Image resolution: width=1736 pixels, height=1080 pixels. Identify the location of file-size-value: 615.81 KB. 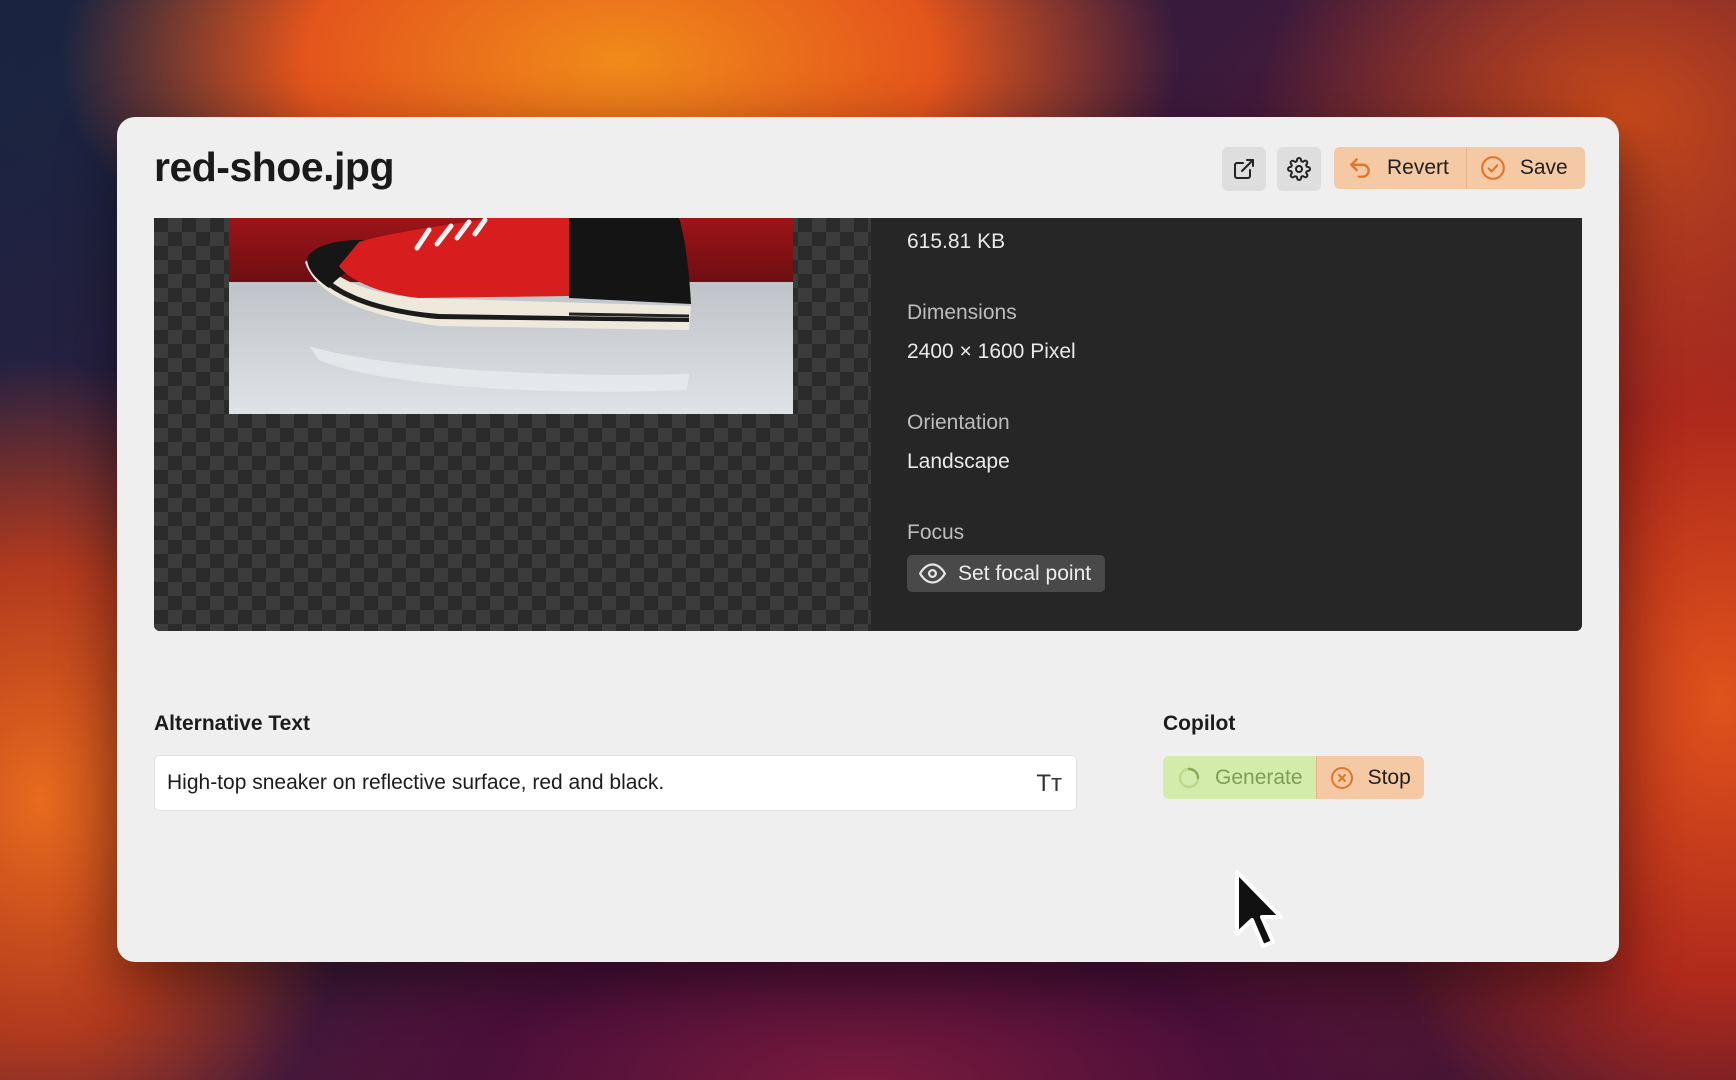
(956, 241).